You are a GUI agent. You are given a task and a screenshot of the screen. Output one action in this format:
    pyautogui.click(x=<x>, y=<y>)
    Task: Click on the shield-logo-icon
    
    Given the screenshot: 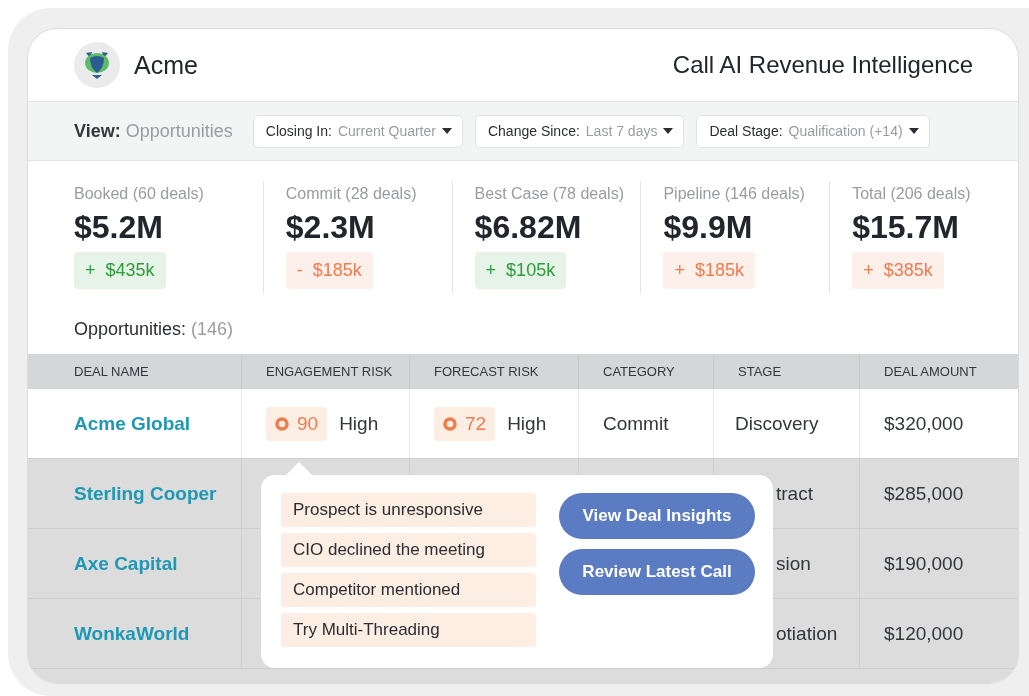 What is the action you would take?
    pyautogui.click(x=97, y=65)
    